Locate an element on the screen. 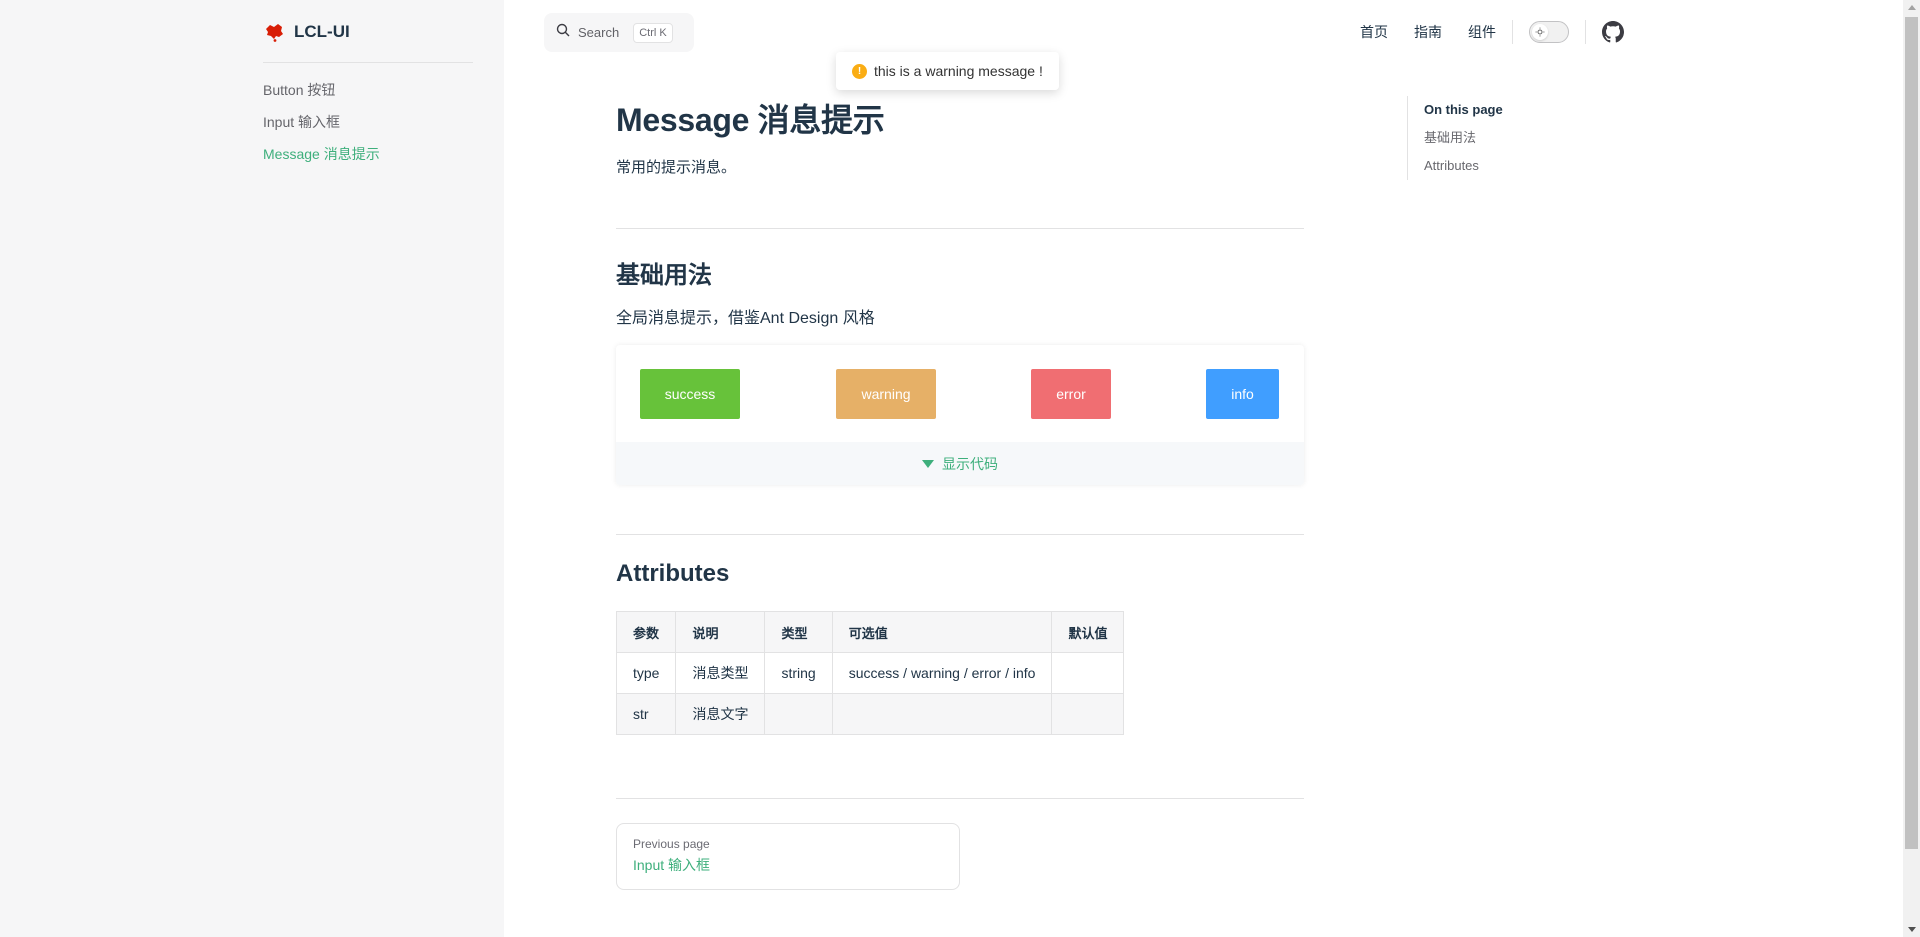 The height and width of the screenshot is (937, 1920). show-code-label: 显示代码 is located at coordinates (970, 463).